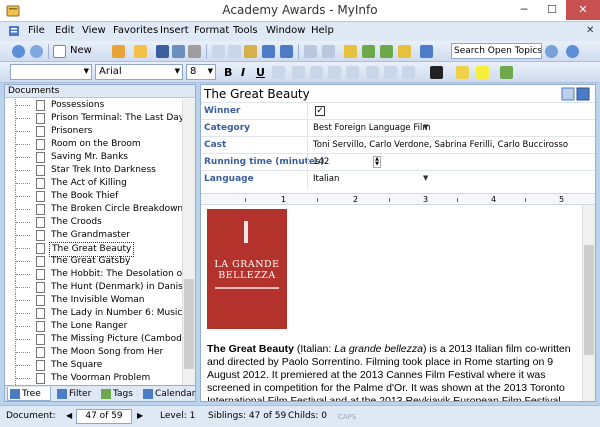 The width and height of the screenshot is (600, 427). What do you see at coordinates (404, 51) in the screenshot?
I see `move-right-icon` at bounding box center [404, 51].